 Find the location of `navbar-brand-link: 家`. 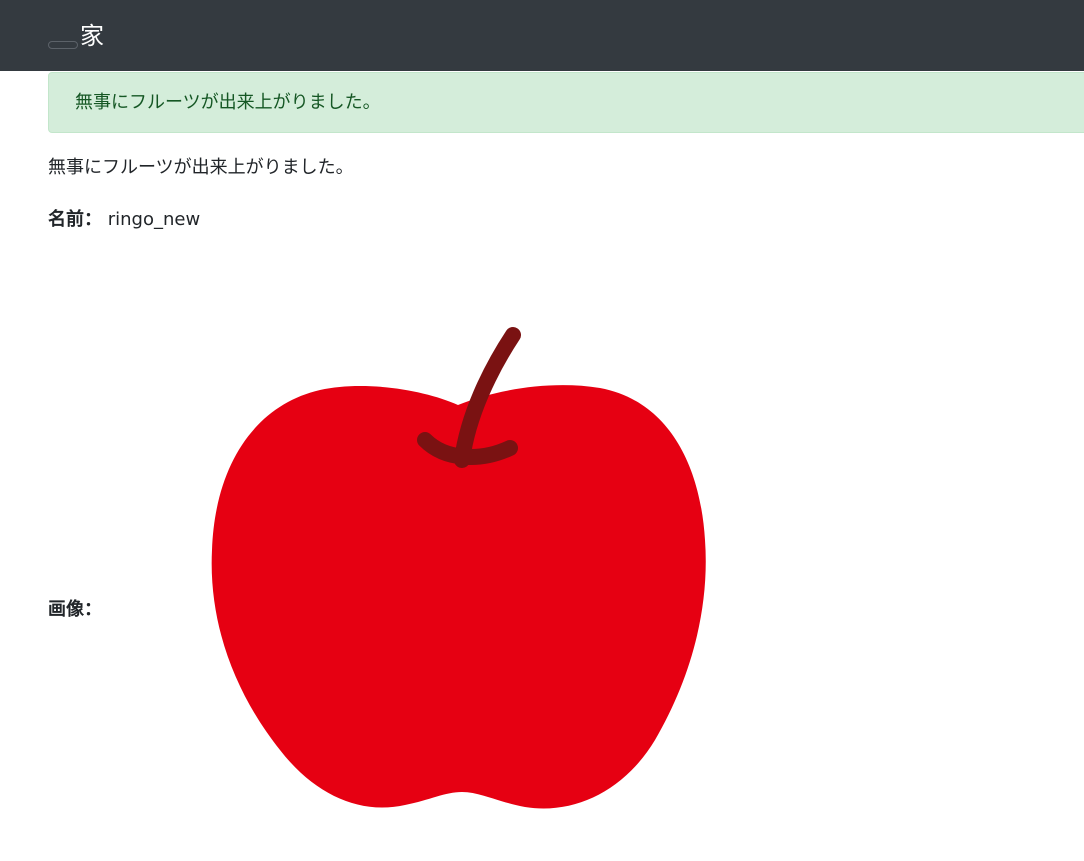

navbar-brand-link: 家 is located at coordinates (92, 36).